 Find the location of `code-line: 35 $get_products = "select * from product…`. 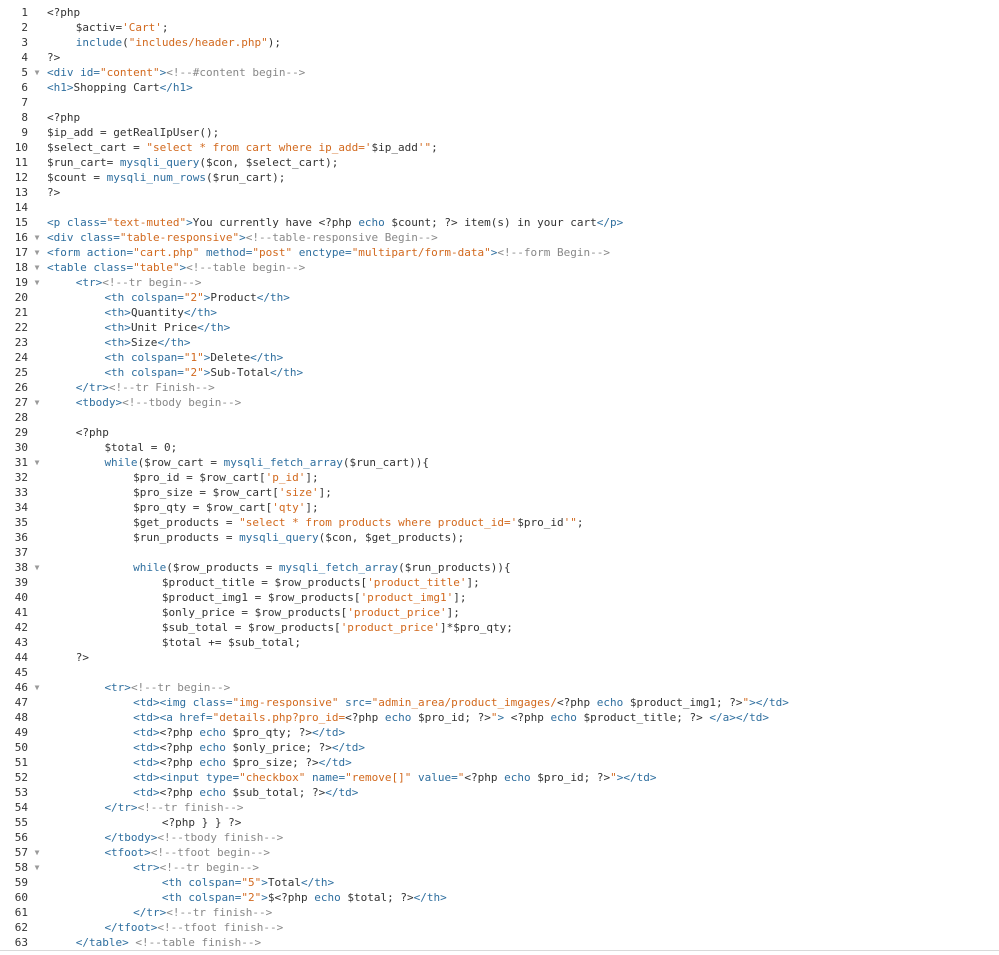

code-line: 35 $get_products = "select * from product… is located at coordinates (499, 522).